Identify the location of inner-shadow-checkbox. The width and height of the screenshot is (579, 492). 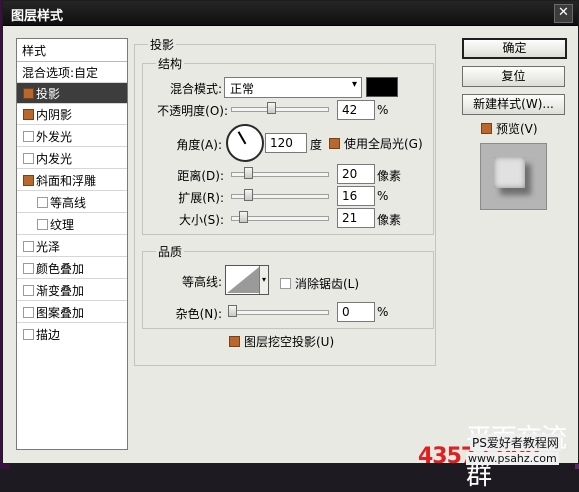
(28, 114).